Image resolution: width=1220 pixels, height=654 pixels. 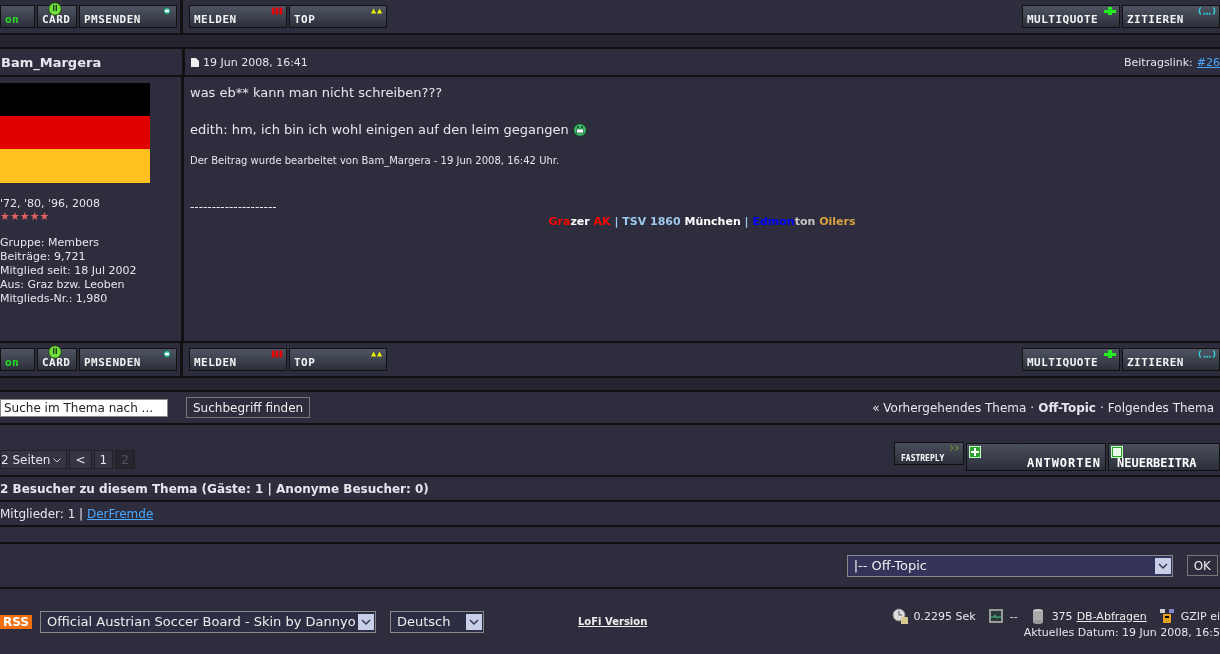 I want to click on forum-name: Off-Topic, so click(x=1067, y=407).